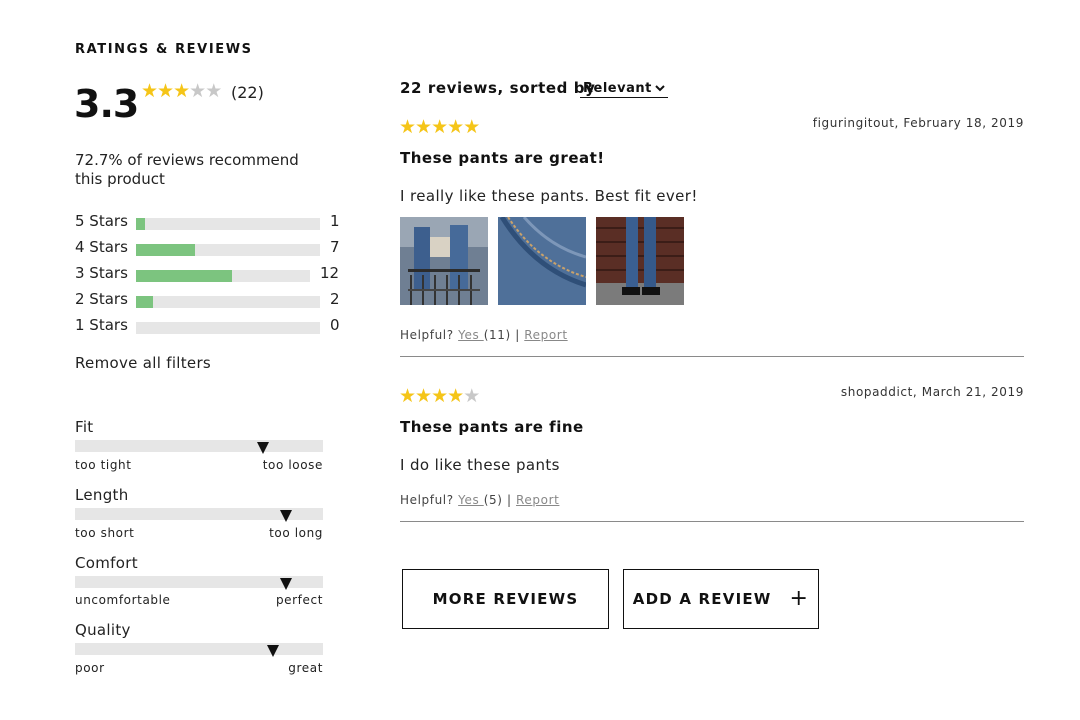  I want to click on review-photo-cart, so click(444, 261).